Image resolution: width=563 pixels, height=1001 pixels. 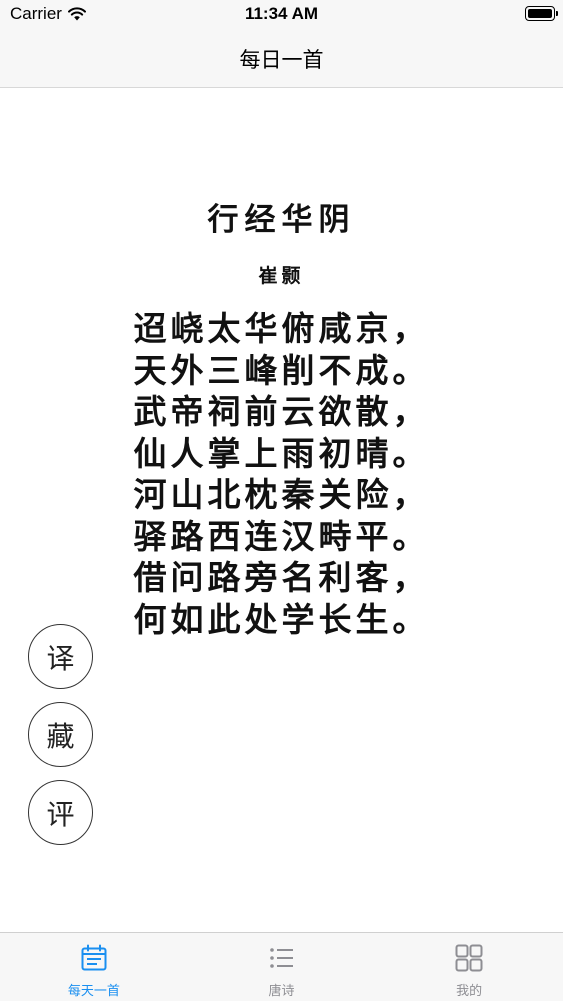 I want to click on tab-daily-poem: 每天一首, so click(x=94, y=967).